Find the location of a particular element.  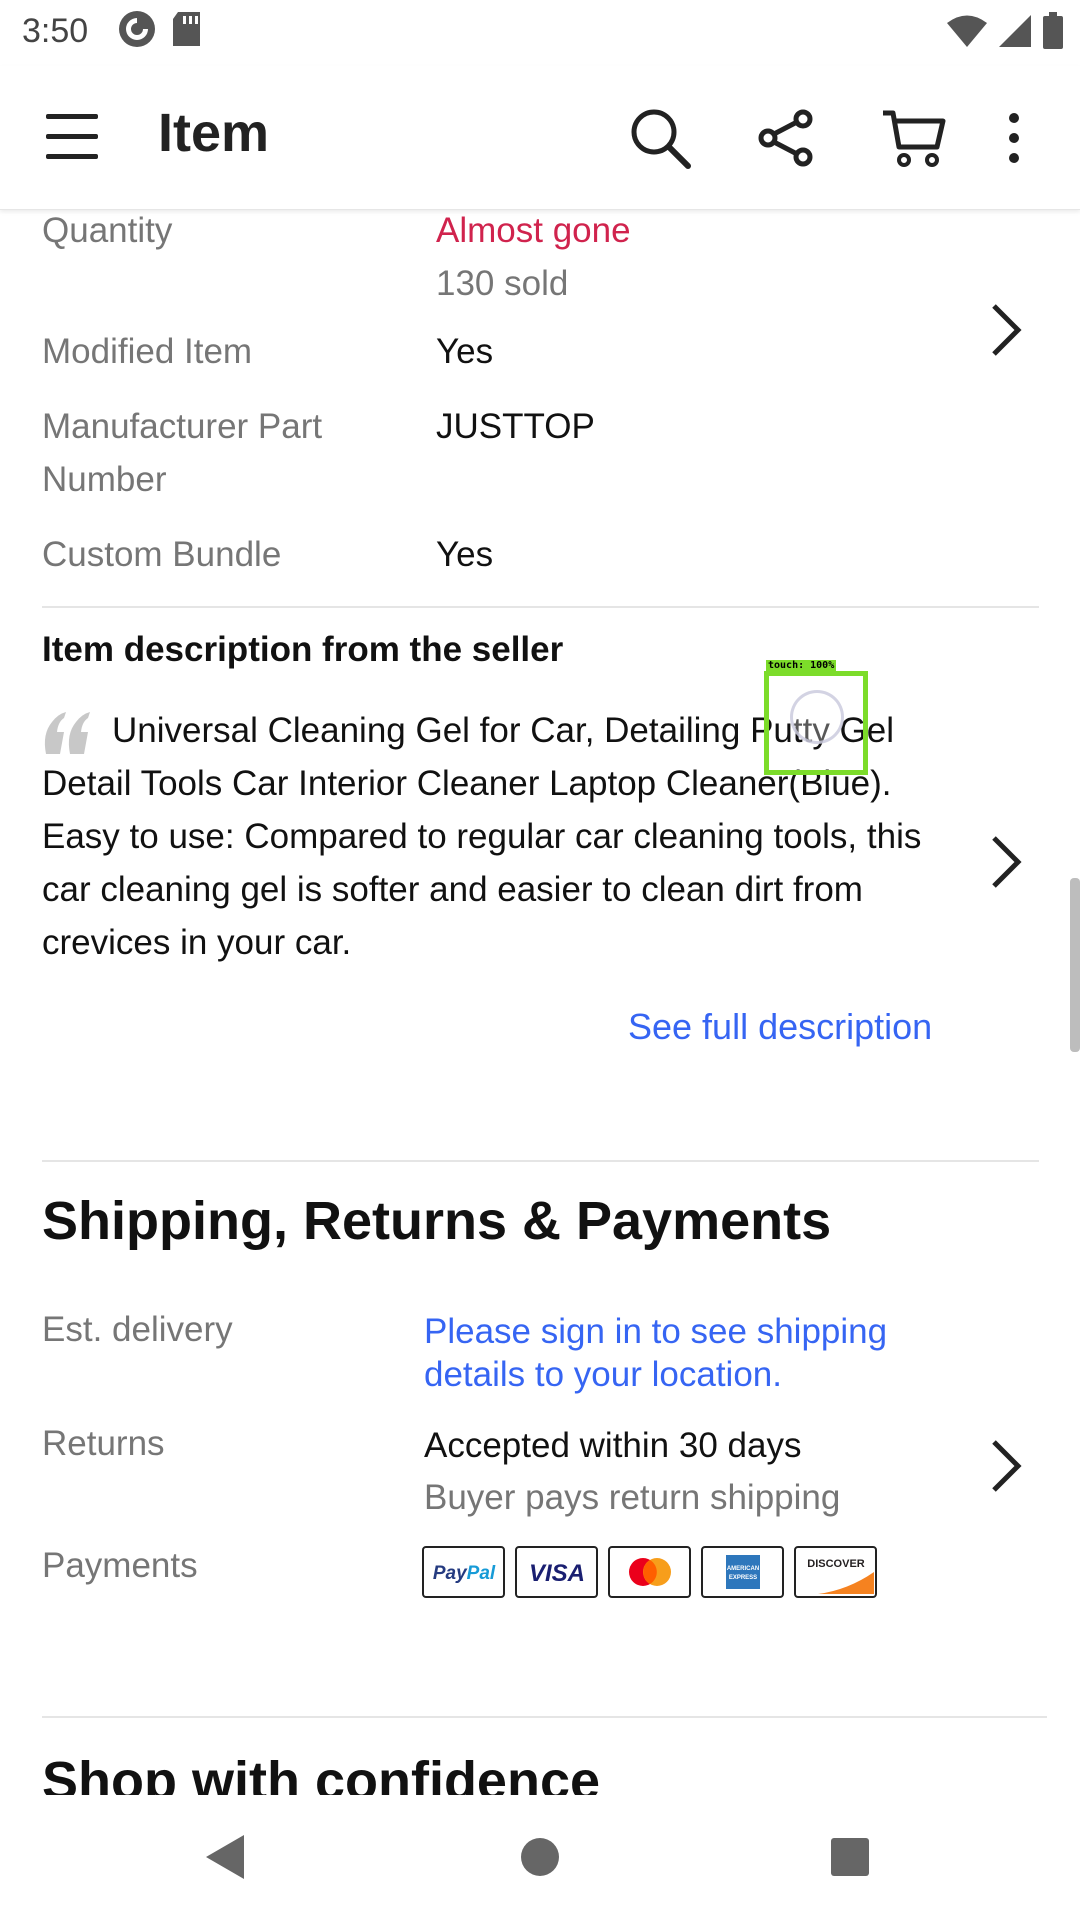

see-full-description-link: See full description is located at coordinates (780, 1027).